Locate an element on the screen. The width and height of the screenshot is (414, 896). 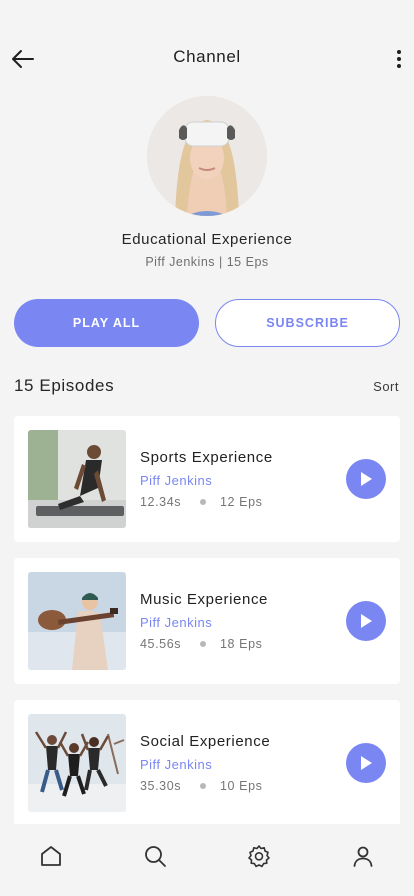
episode-title: Sports Experience is located at coordinates (206, 457).